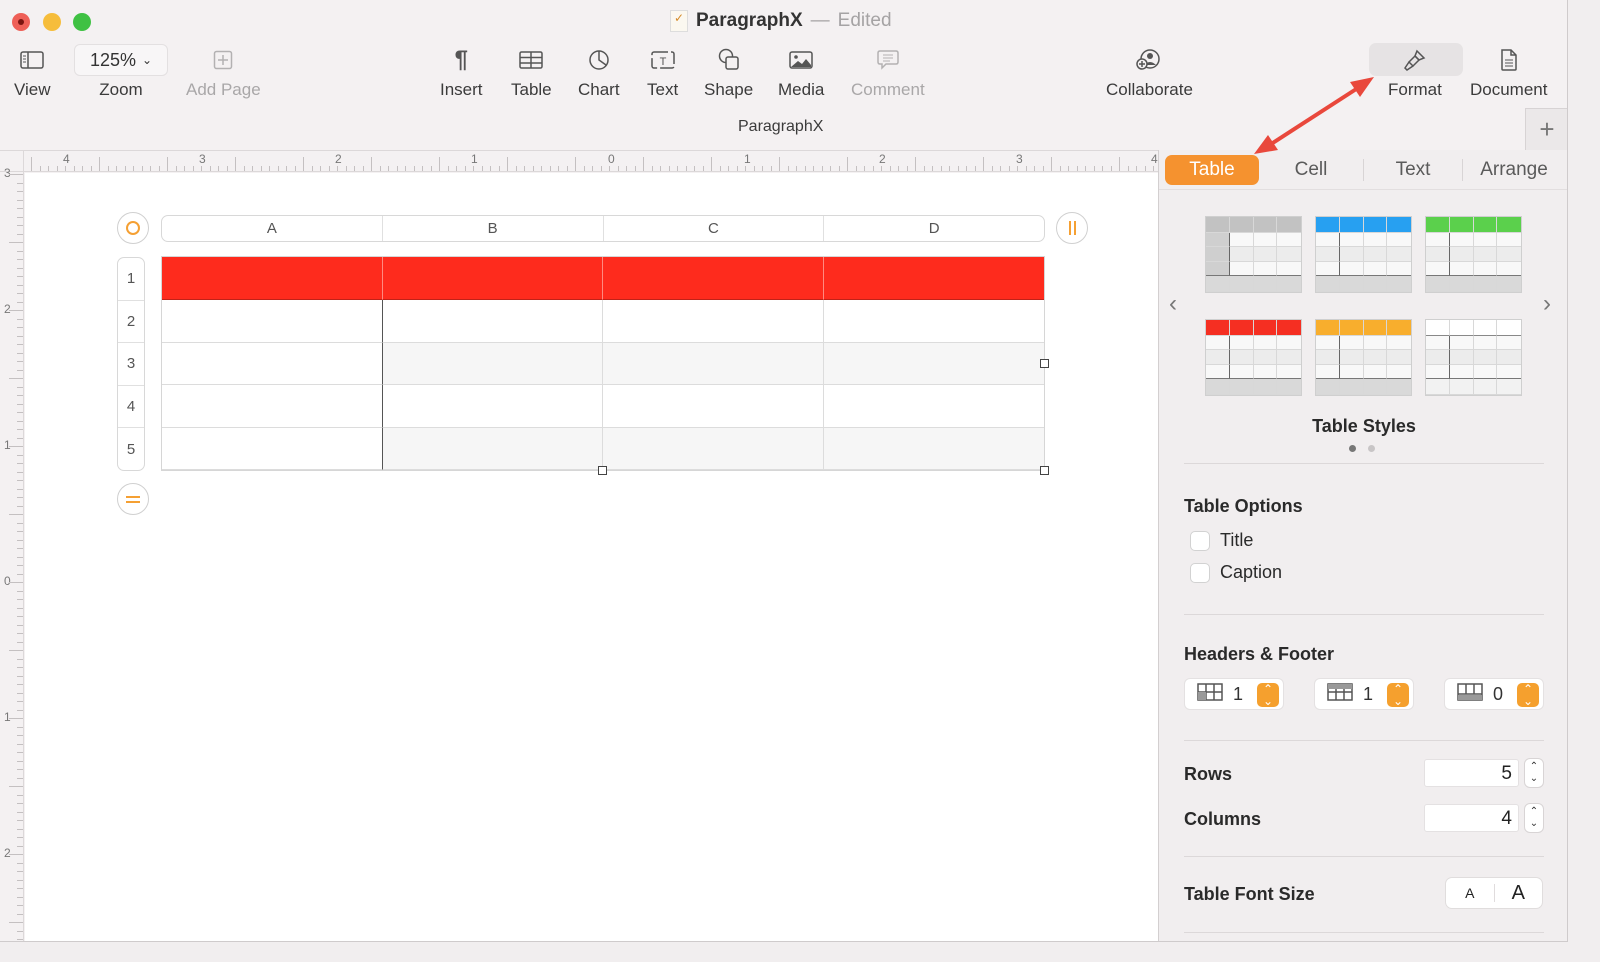 The image size is (1600, 962). I want to click on row-header: 3, so click(131, 364).